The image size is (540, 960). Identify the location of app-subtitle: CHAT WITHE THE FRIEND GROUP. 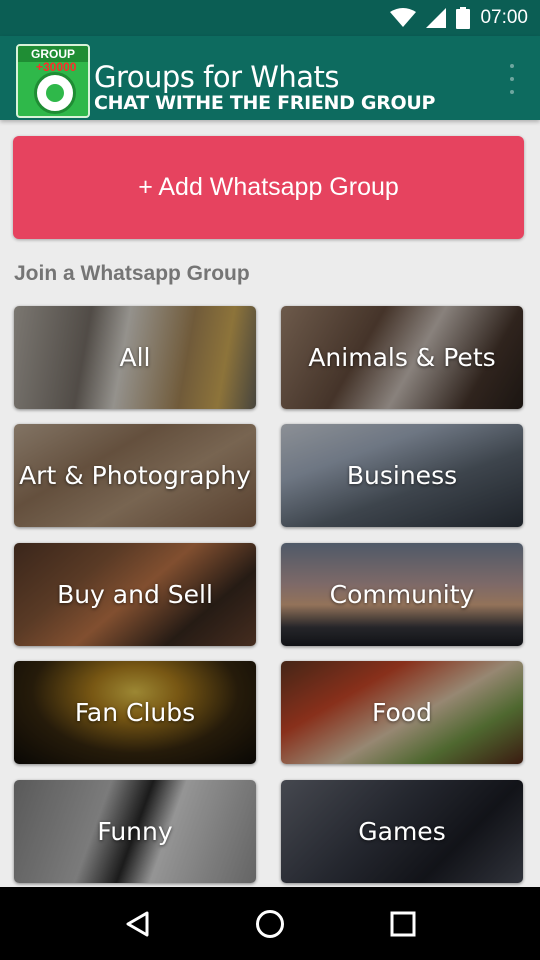
(265, 103).